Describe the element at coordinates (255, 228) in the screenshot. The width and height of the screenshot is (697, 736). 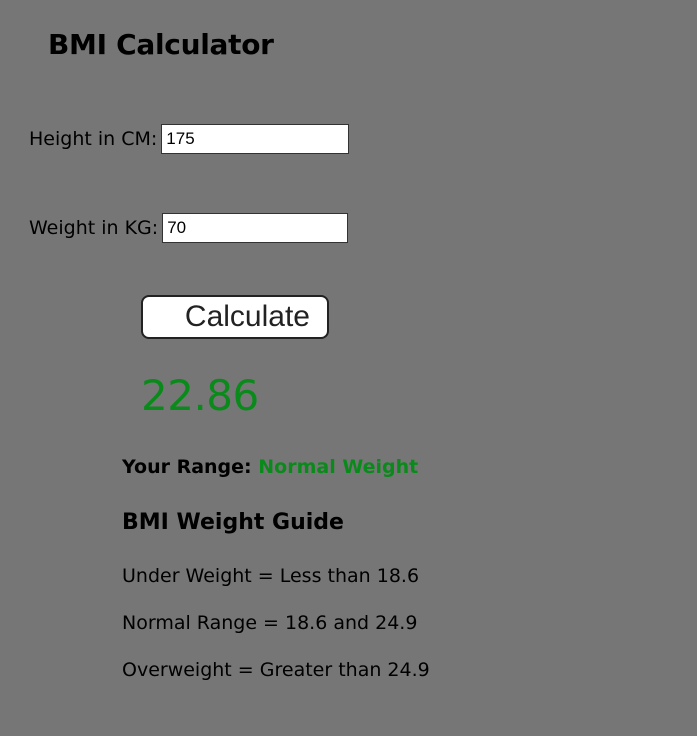
I see `weight-input` at that location.